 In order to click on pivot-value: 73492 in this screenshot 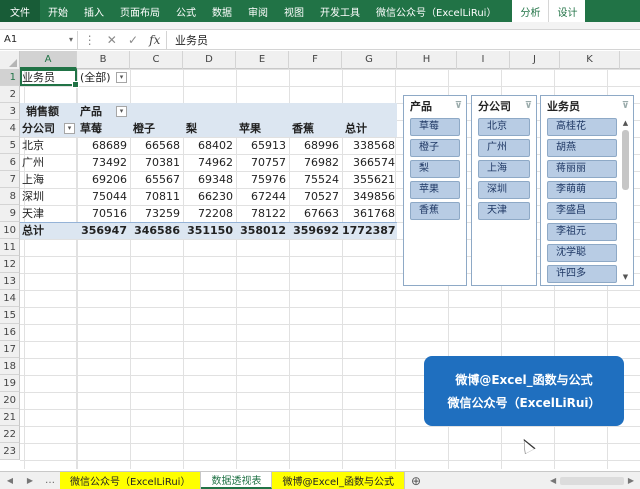, I will do `click(109, 162)`.